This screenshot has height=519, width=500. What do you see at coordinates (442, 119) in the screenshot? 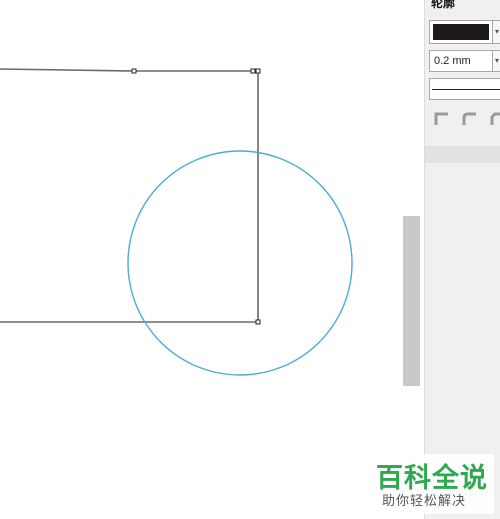
I see `miter-corner-icon` at bounding box center [442, 119].